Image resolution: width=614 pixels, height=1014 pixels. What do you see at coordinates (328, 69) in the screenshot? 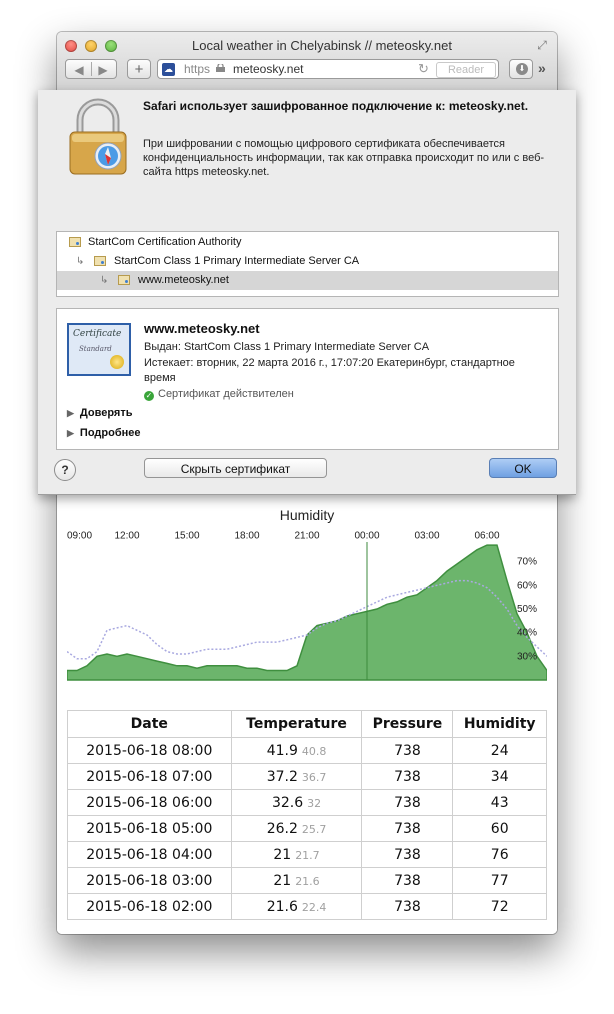
I see `address-bar: ☁ https meteosky.net ↻ Reader` at bounding box center [328, 69].